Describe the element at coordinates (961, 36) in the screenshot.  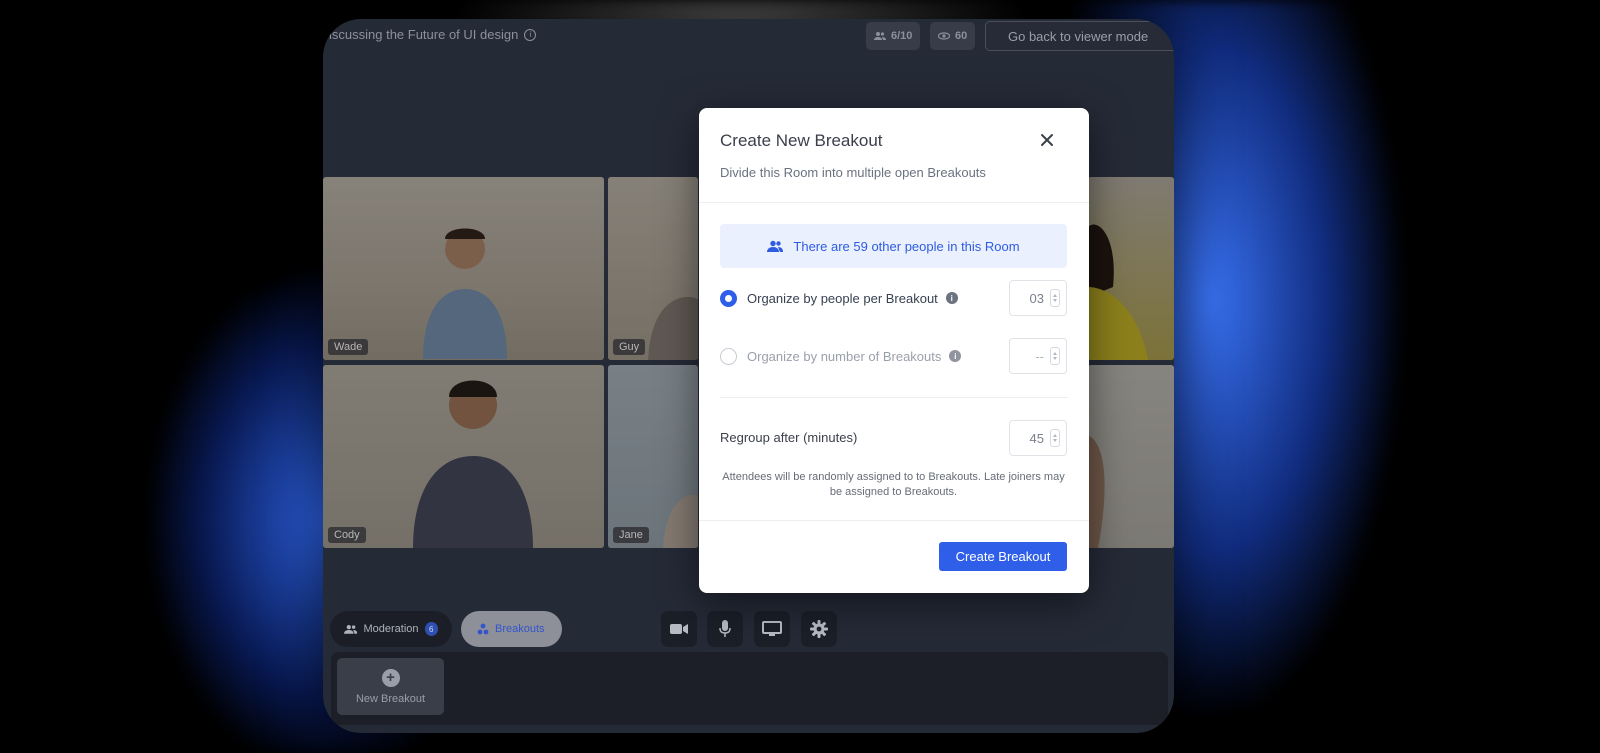
I see `viewers-count: 60` at that location.